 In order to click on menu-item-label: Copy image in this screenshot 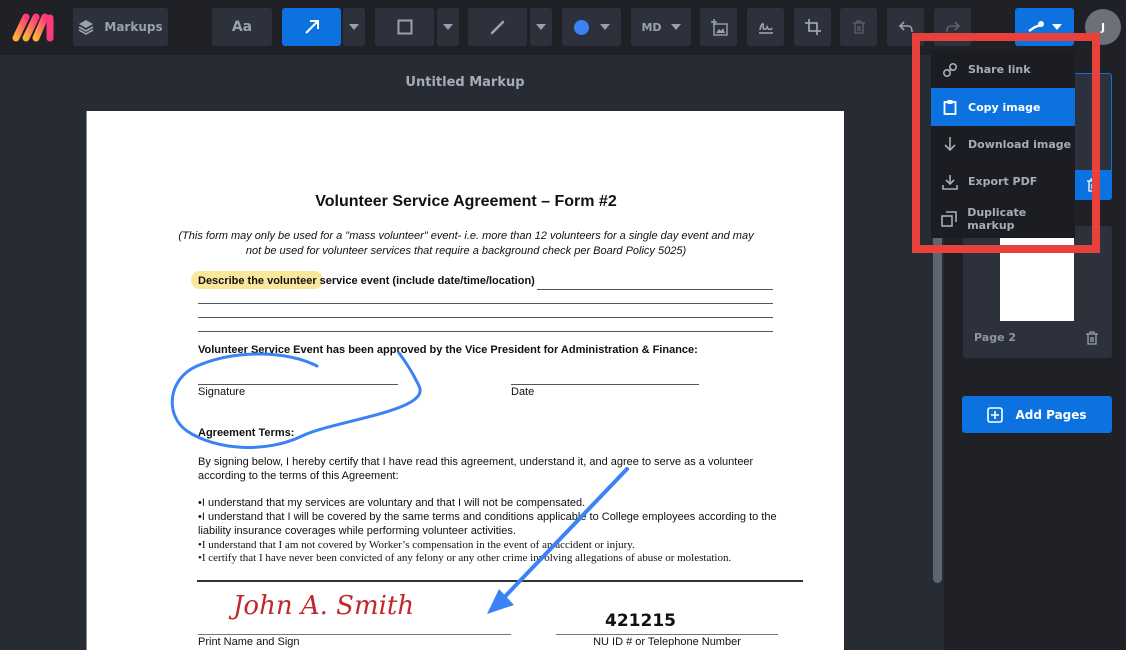, I will do `click(1004, 107)`.